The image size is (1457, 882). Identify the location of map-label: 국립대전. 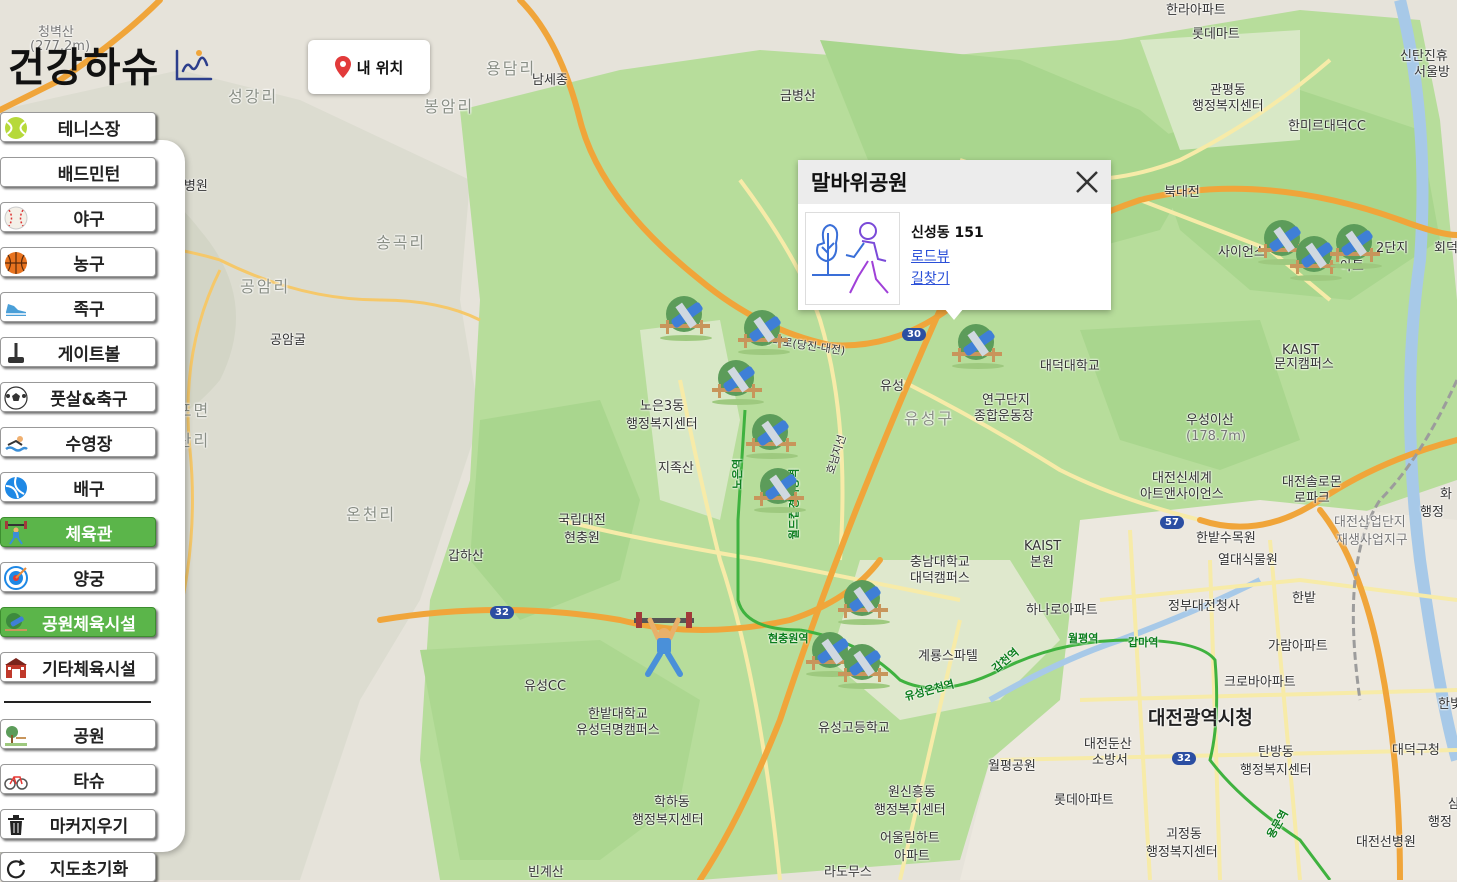
(582, 520).